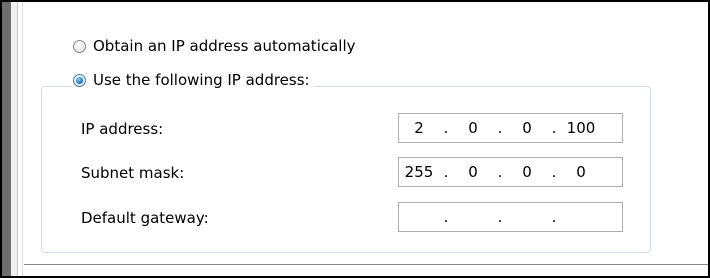 The image size is (710, 278). What do you see at coordinates (527, 128) in the screenshot?
I see `ip-octet-3: 0` at bounding box center [527, 128].